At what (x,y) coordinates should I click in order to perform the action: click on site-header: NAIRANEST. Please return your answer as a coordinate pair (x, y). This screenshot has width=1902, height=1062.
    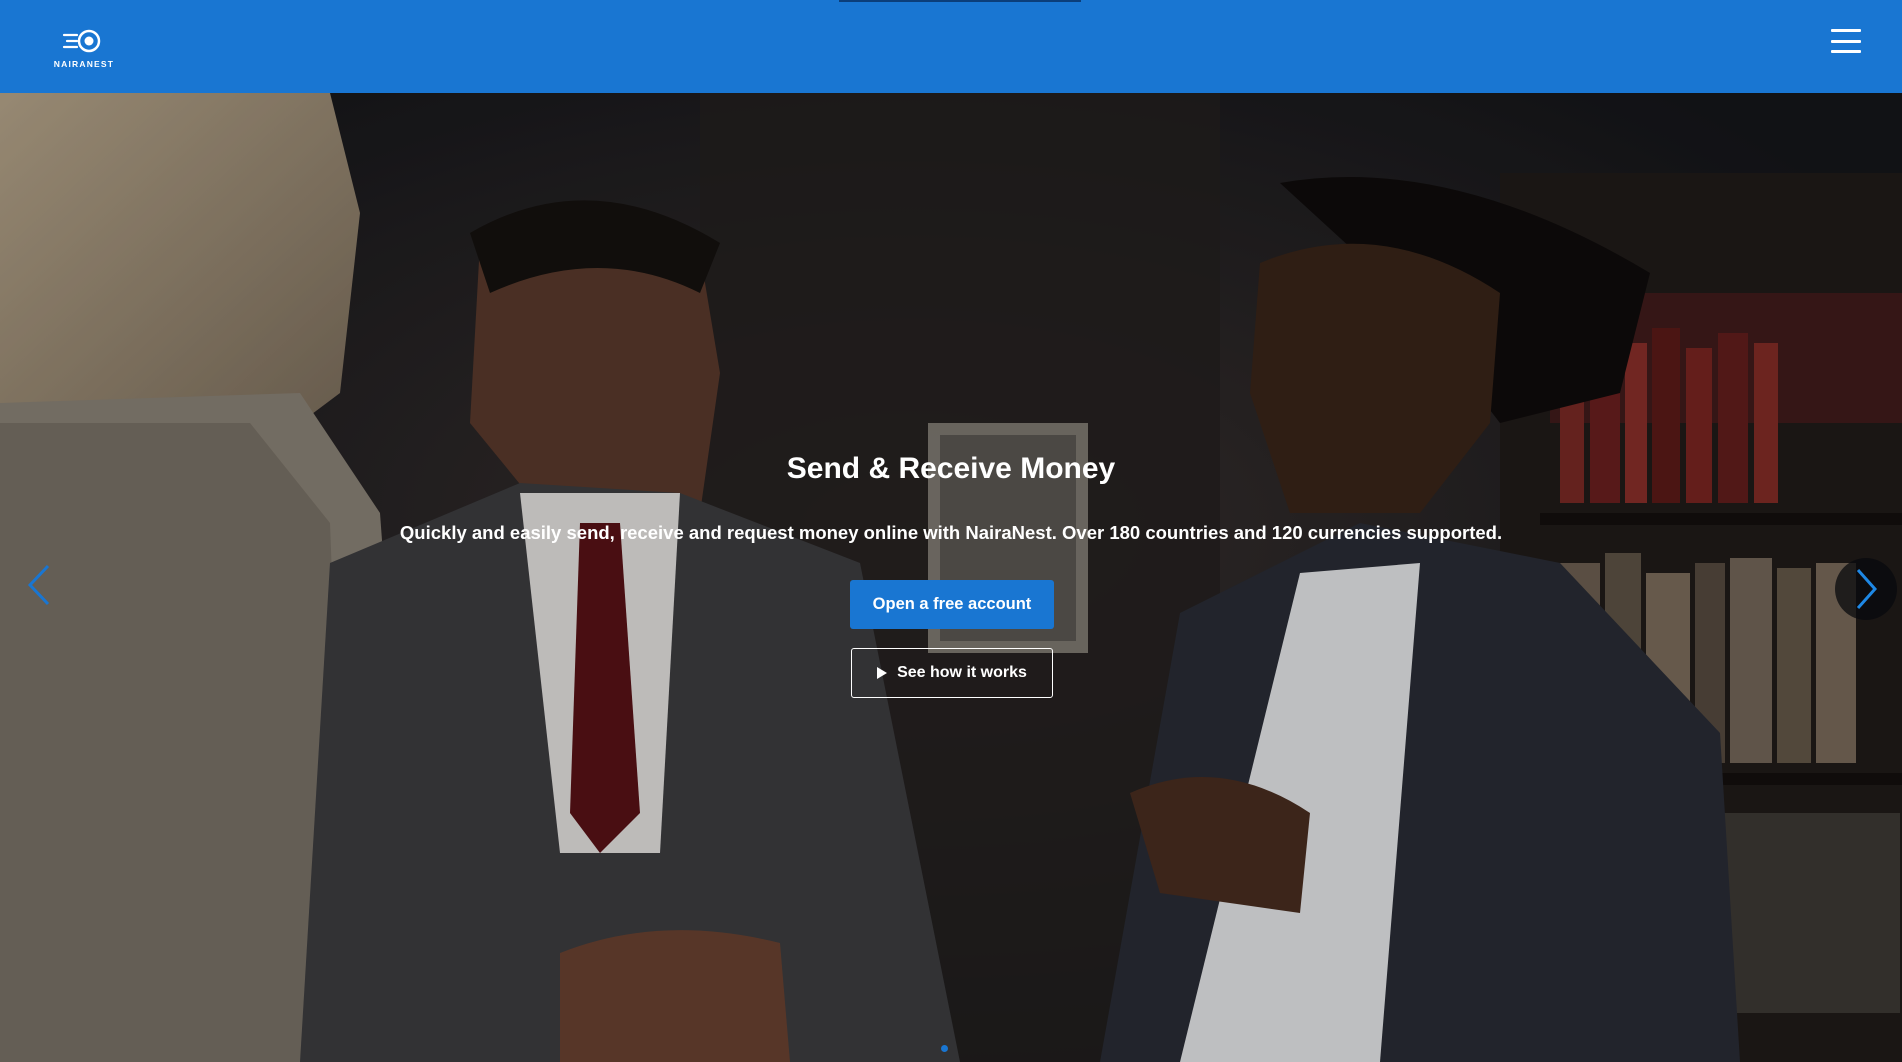
    Looking at the image, I should click on (951, 46).